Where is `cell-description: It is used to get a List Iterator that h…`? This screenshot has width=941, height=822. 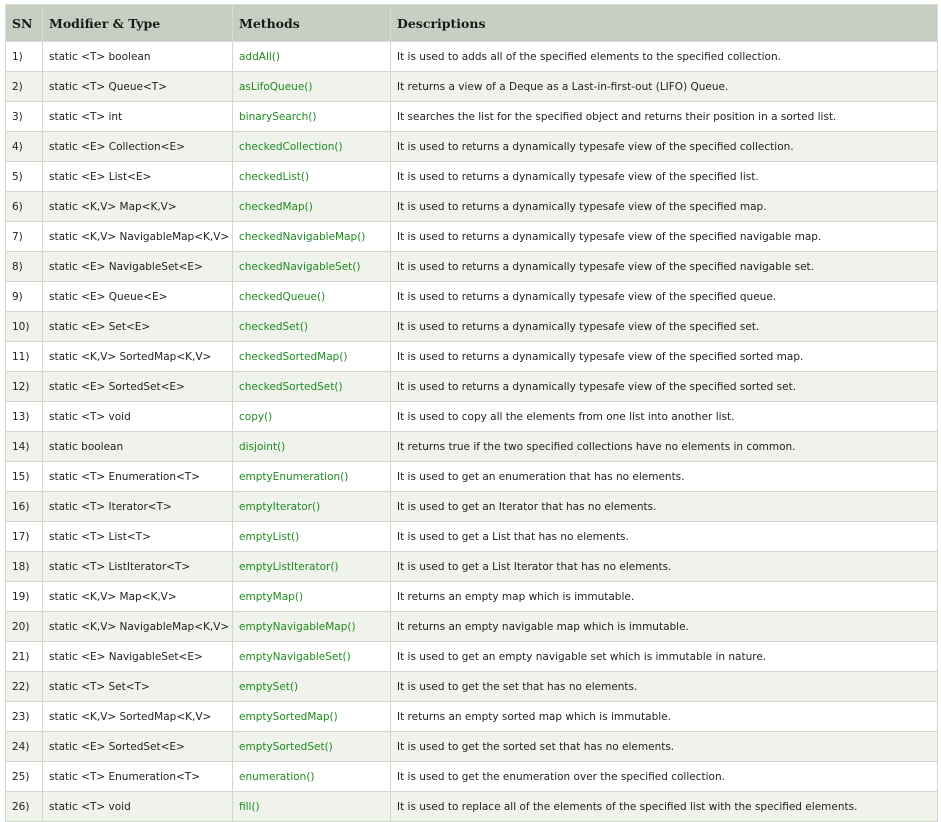
cell-description: It is used to get a List Iterator that h… is located at coordinates (664, 566).